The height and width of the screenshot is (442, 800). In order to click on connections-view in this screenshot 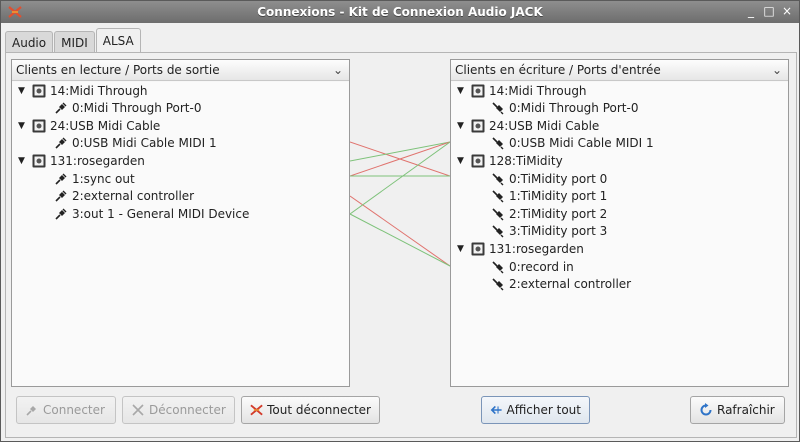, I will do `click(400, 221)`.